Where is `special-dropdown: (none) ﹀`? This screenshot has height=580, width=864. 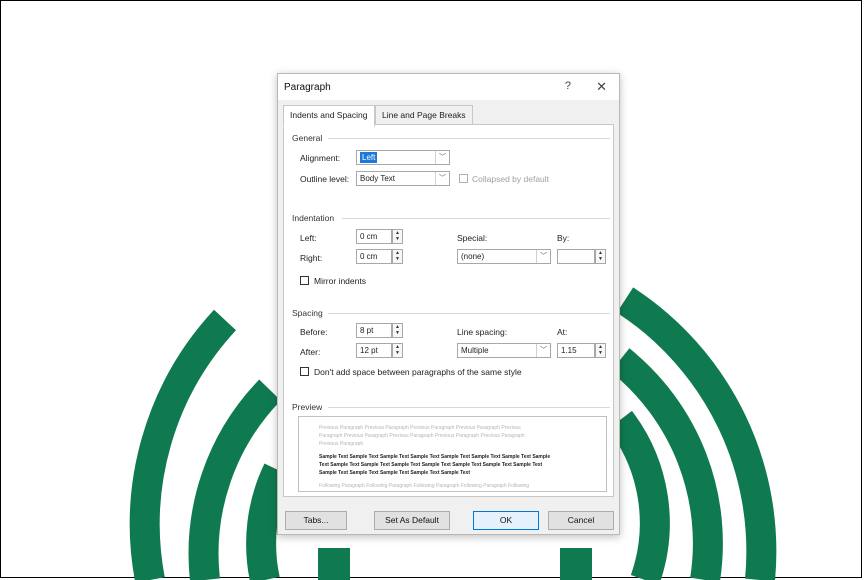
special-dropdown: (none) ﹀ is located at coordinates (504, 256).